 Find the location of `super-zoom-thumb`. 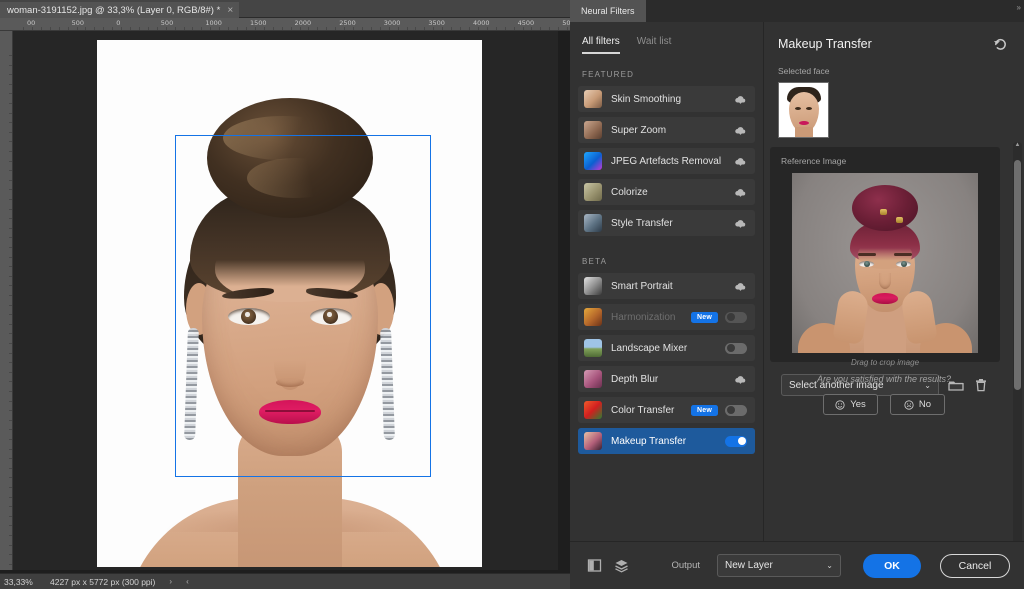

super-zoom-thumb is located at coordinates (593, 130).